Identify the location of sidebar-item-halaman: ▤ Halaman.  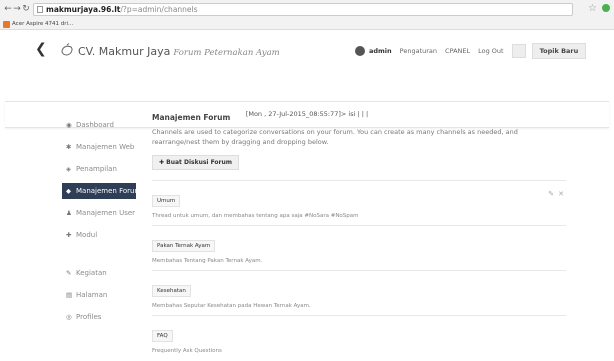
(99, 295).